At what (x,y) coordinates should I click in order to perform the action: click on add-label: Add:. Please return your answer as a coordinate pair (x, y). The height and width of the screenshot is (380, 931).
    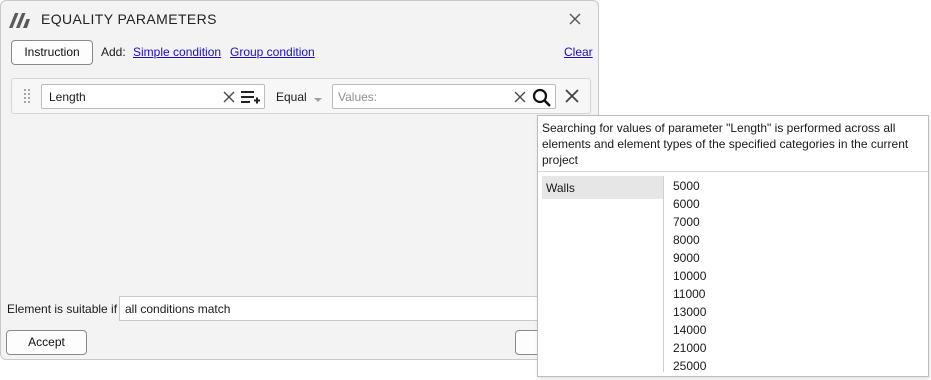
    Looking at the image, I should click on (113, 52).